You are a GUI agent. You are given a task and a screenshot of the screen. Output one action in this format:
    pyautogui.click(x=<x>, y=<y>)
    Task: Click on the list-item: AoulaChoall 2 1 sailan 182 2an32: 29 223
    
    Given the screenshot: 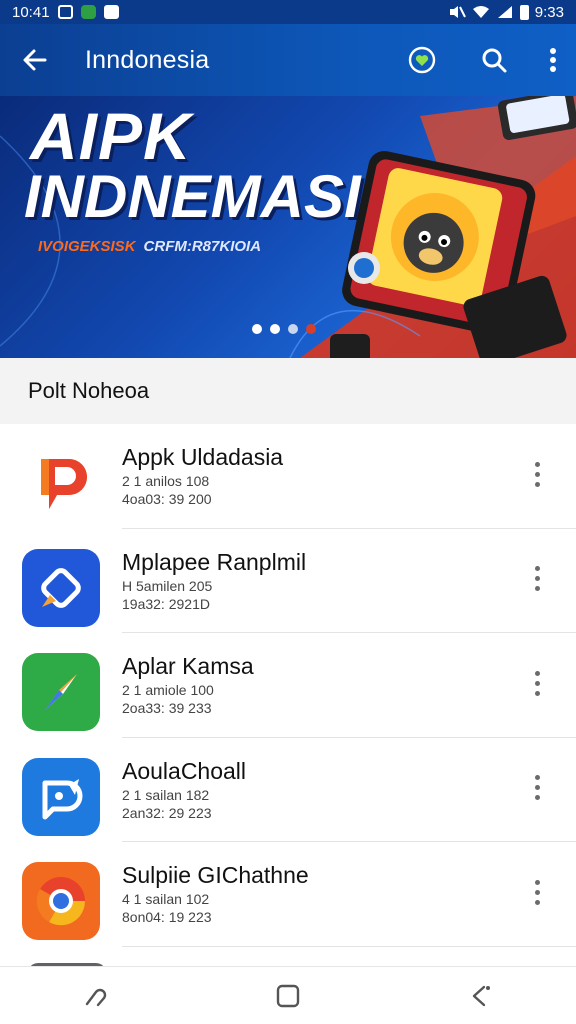 What is the action you would take?
    pyautogui.click(x=288, y=790)
    